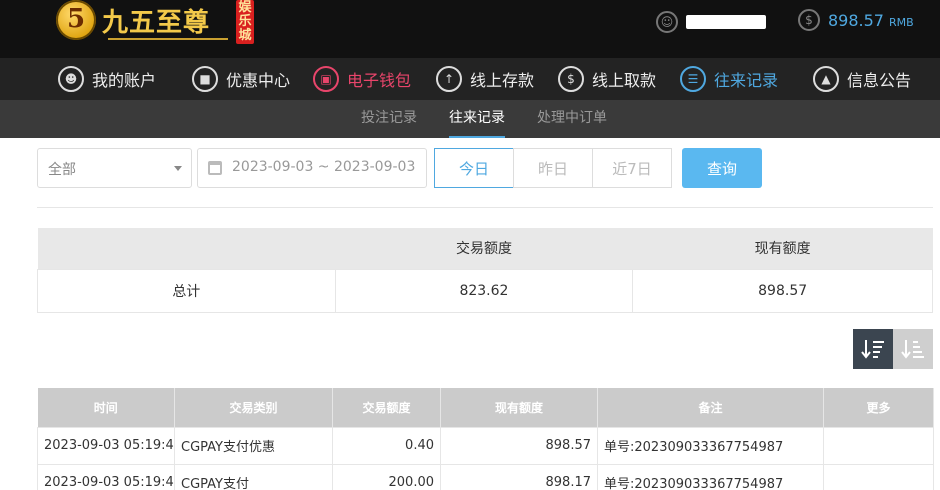 The width and height of the screenshot is (940, 490). I want to click on nav-records: ☰ 往来记录, so click(729, 79).